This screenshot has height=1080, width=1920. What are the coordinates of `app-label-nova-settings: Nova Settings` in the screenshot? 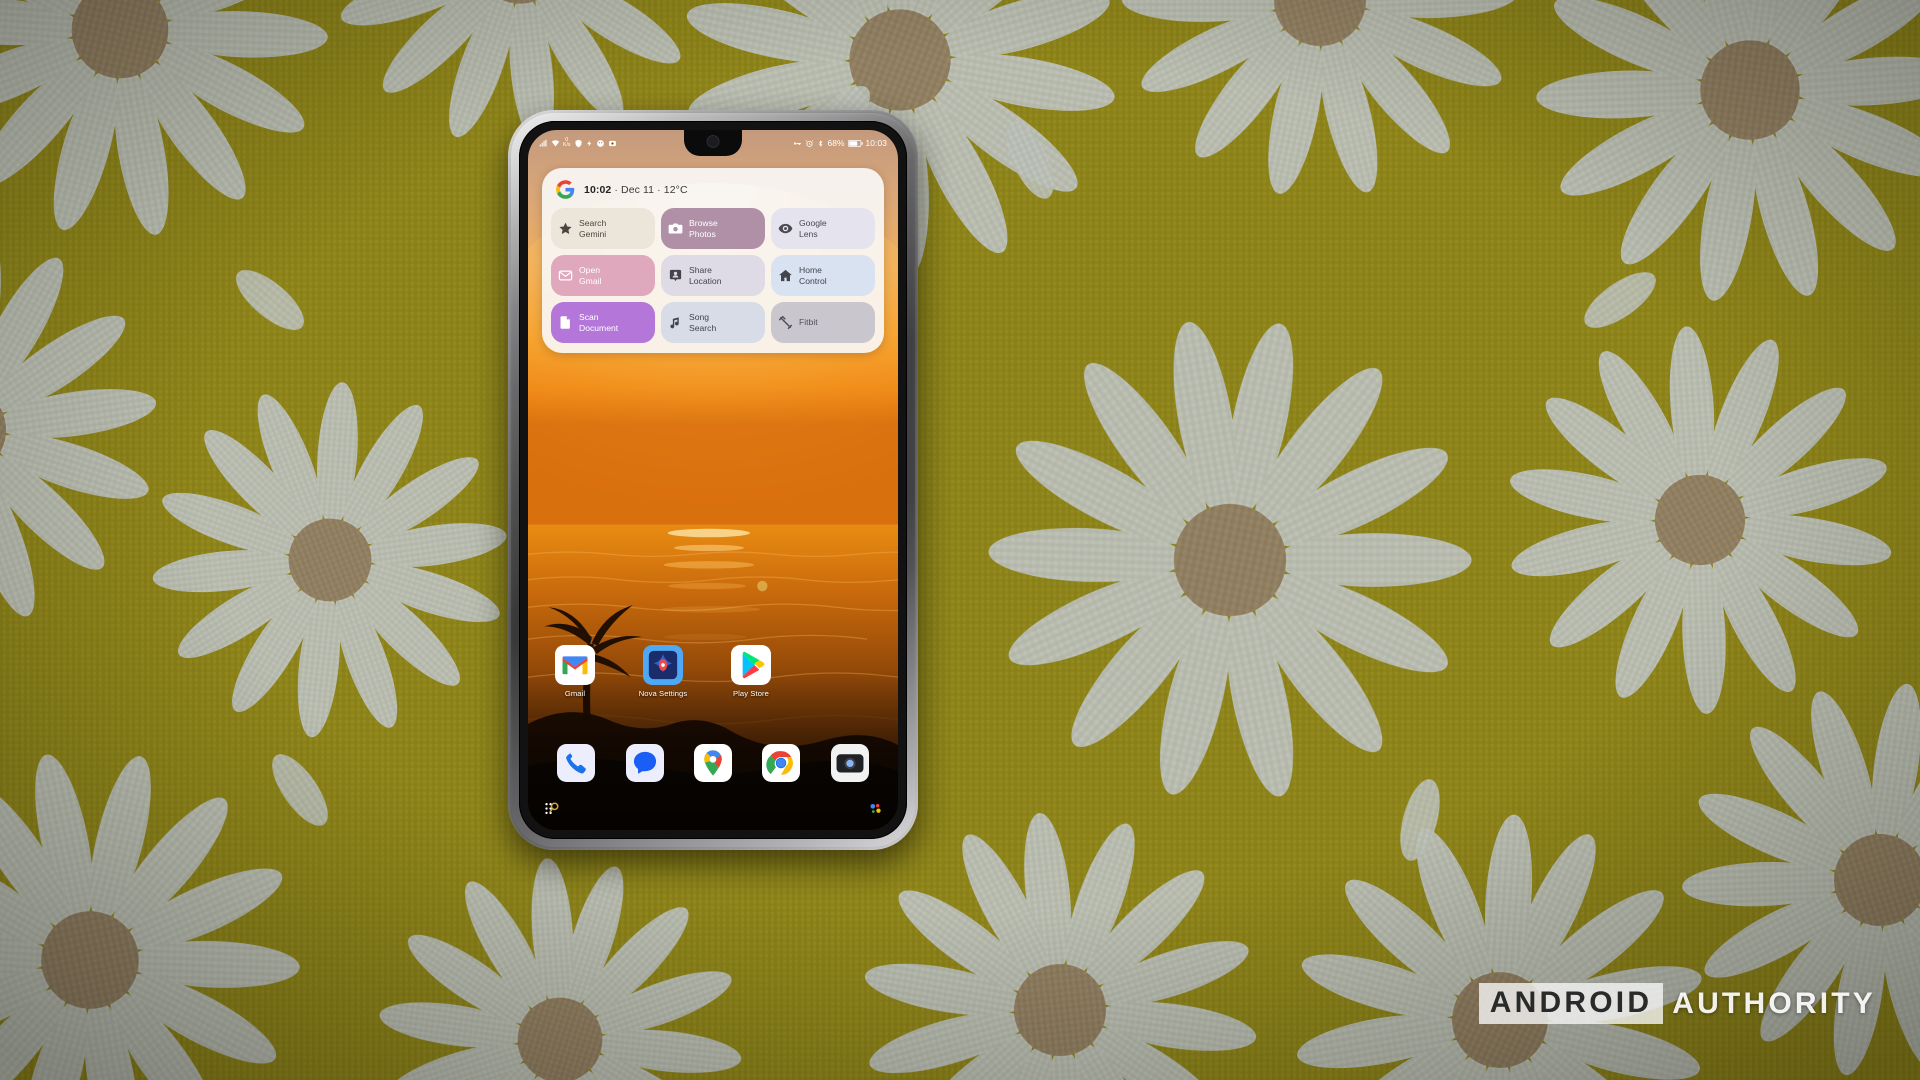 It's located at (663, 693).